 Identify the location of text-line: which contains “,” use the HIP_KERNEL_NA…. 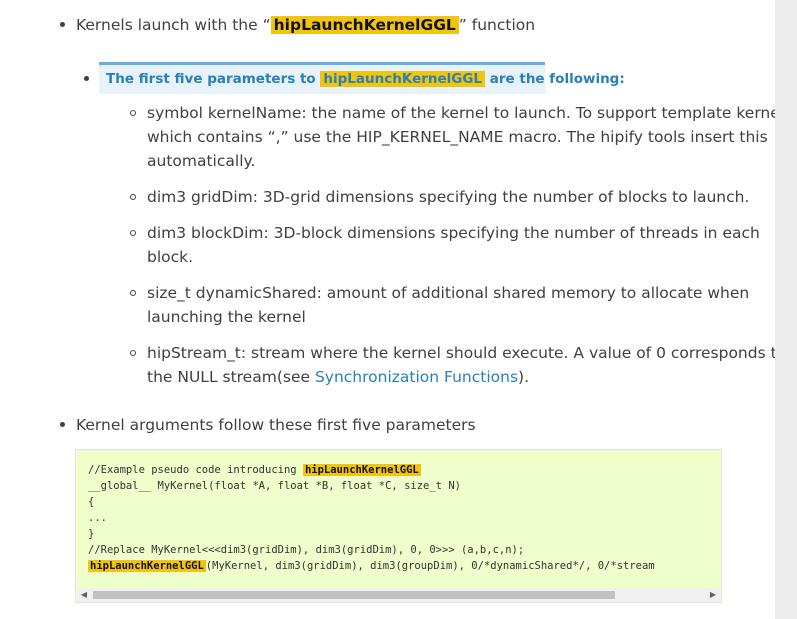
(457, 137).